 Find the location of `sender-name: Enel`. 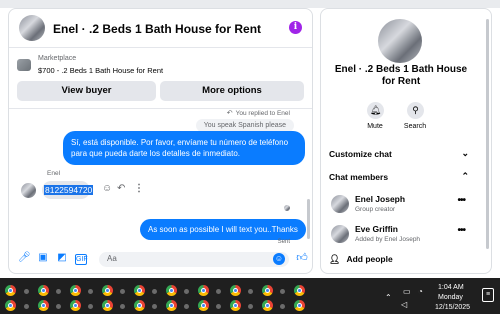

sender-name: Enel is located at coordinates (54, 173).